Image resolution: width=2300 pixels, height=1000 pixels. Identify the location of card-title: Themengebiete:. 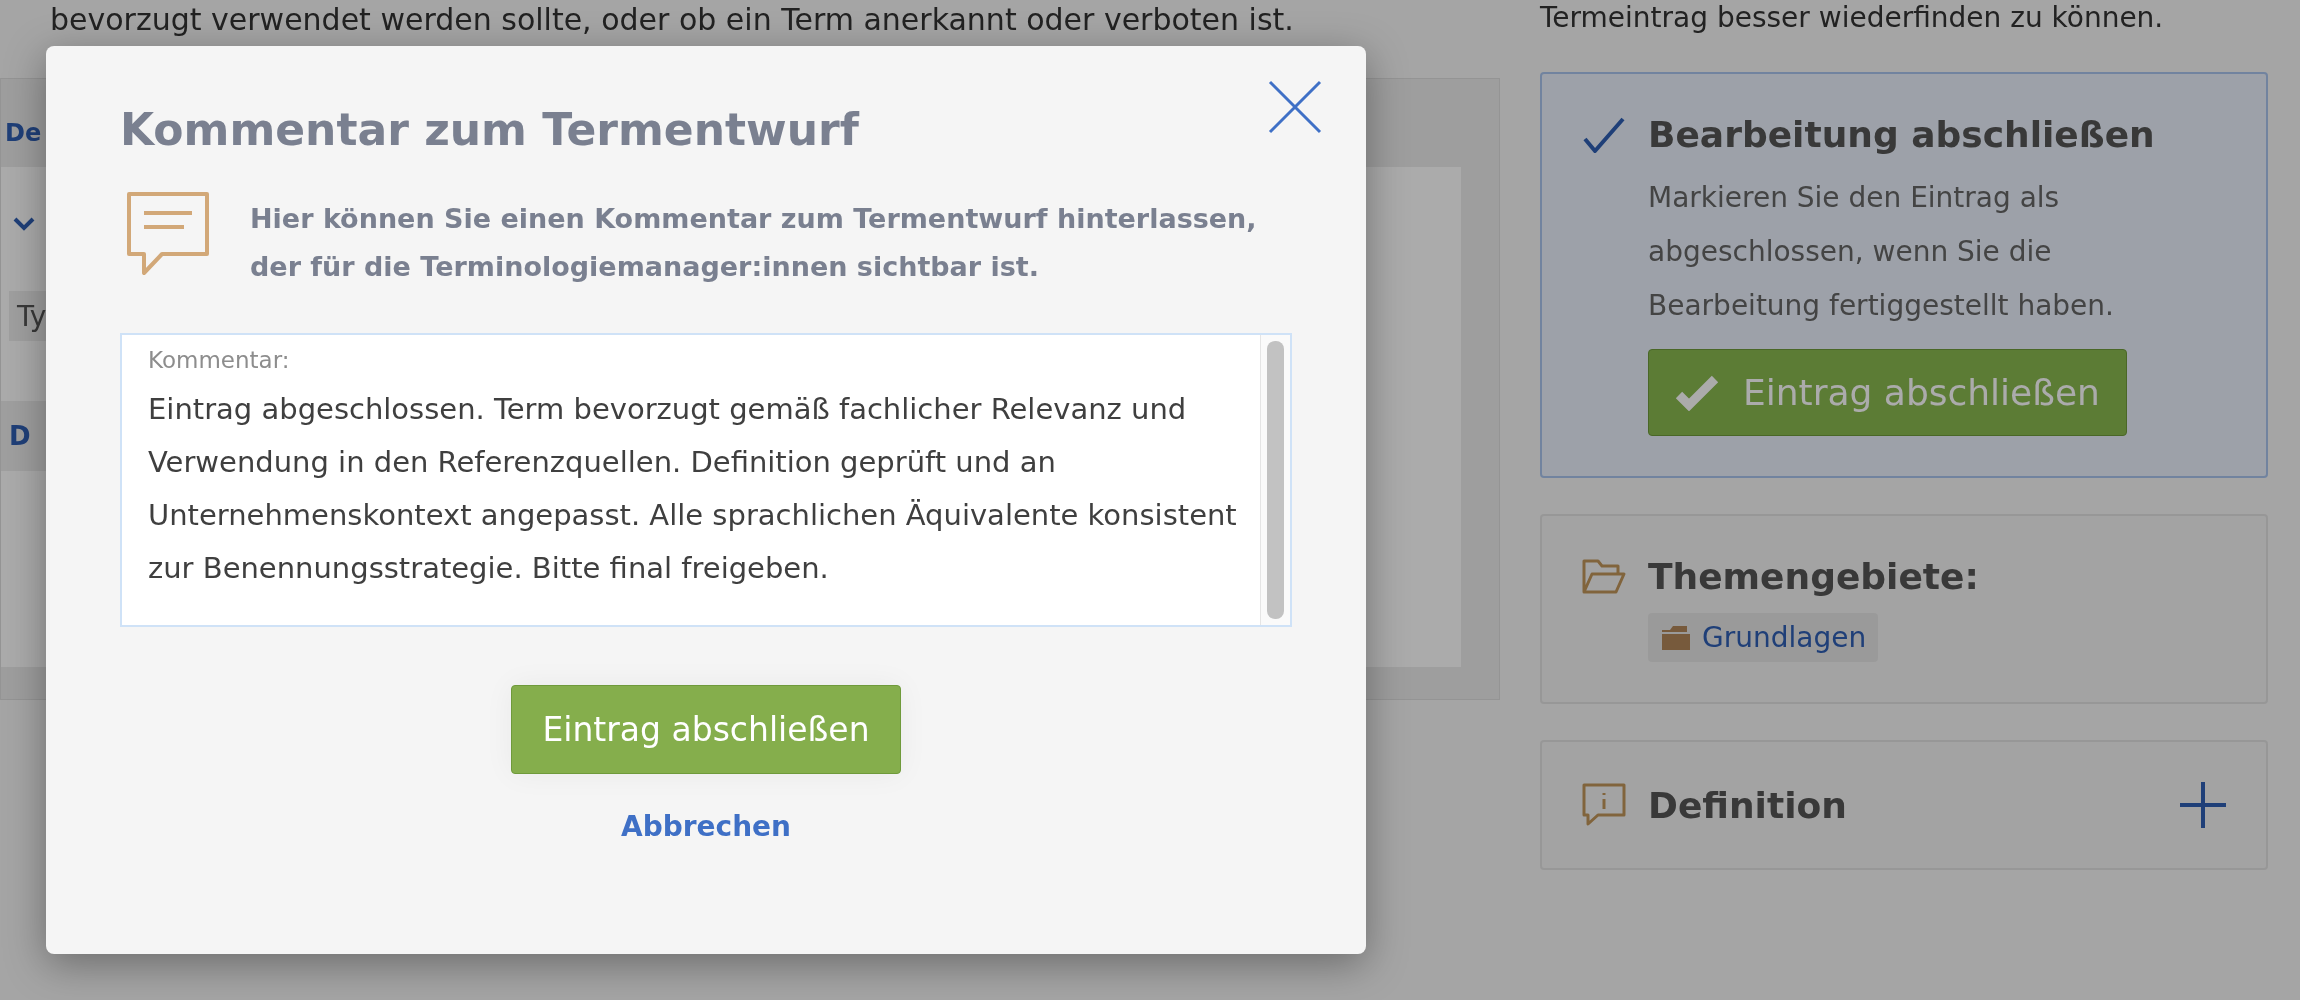
(1814, 576).